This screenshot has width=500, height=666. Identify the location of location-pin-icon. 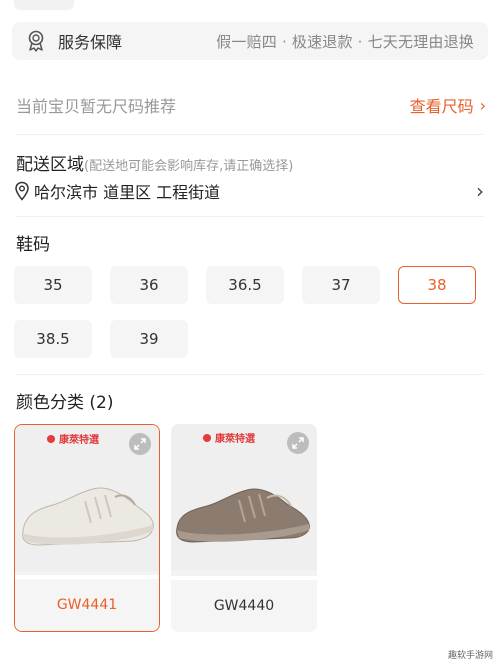
(22, 191).